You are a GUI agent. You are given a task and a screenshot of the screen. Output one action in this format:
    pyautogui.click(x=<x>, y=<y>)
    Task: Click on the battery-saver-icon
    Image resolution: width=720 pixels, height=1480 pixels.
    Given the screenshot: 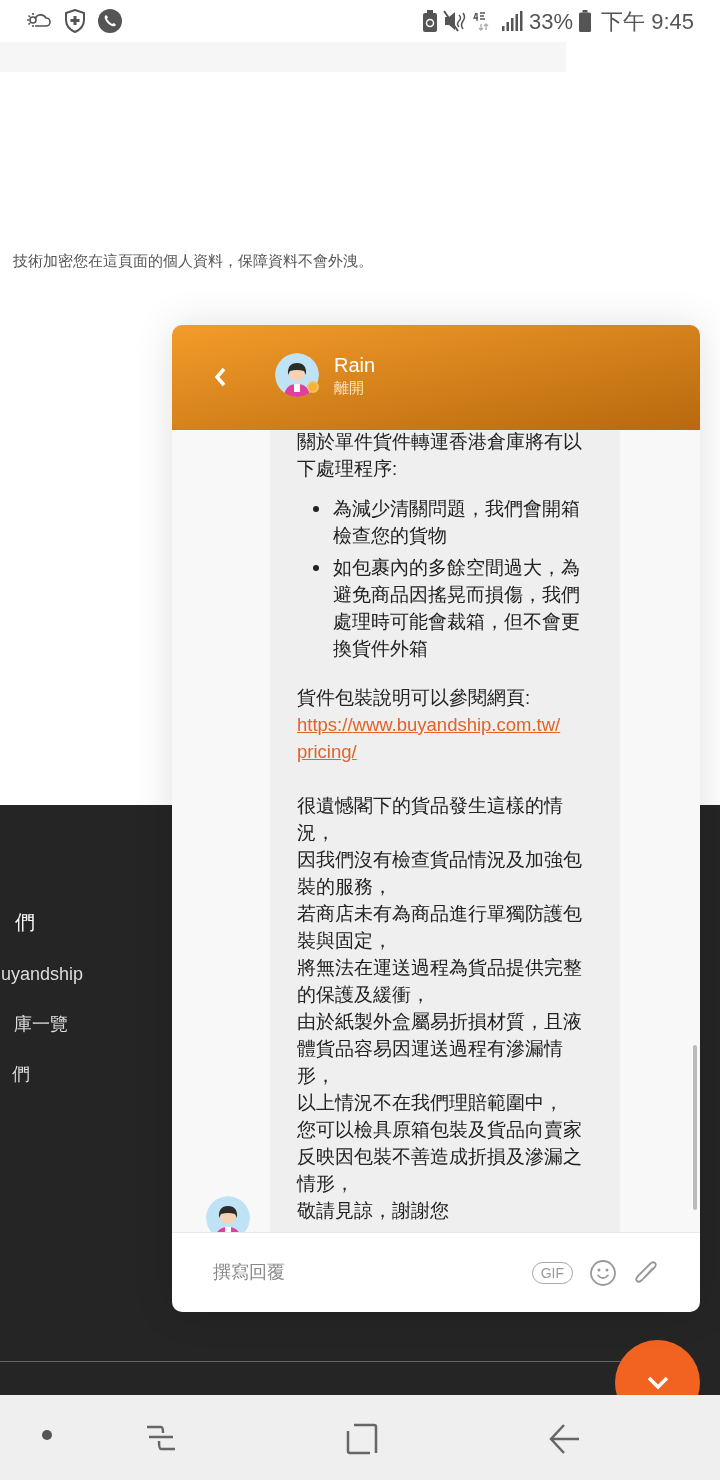 What is the action you would take?
    pyautogui.click(x=430, y=21)
    